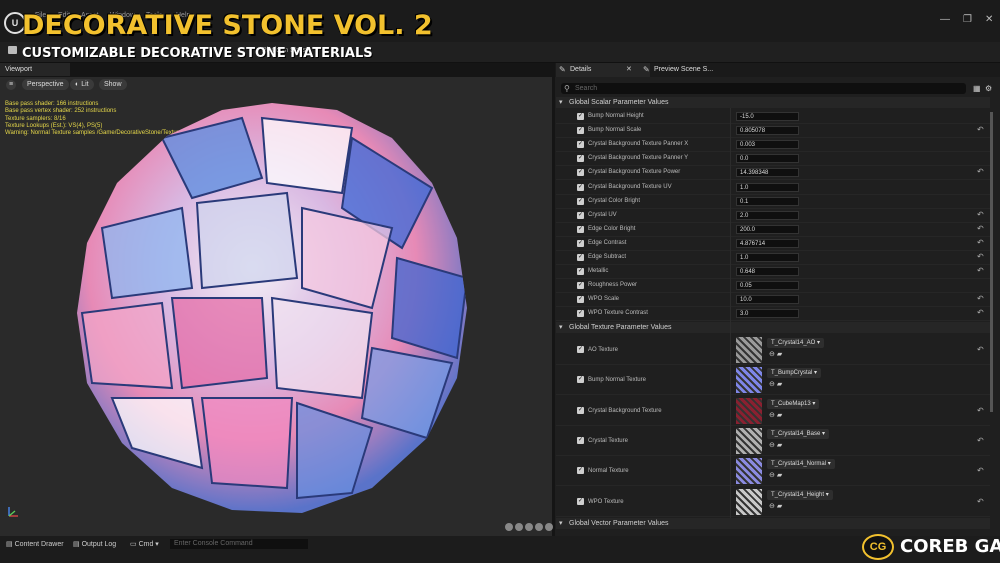  I want to click on tab-details: Details, so click(603, 70).